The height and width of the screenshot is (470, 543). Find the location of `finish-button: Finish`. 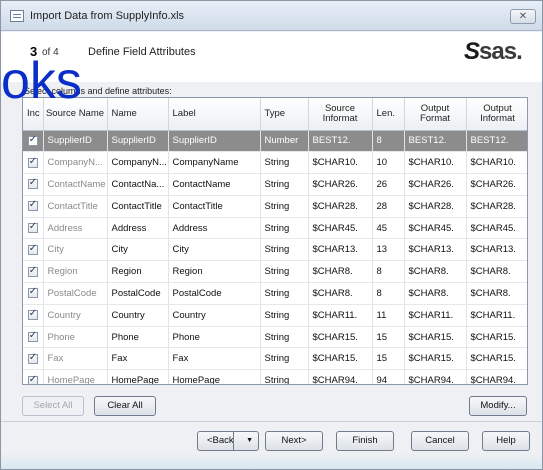

finish-button: Finish is located at coordinates (365, 441).